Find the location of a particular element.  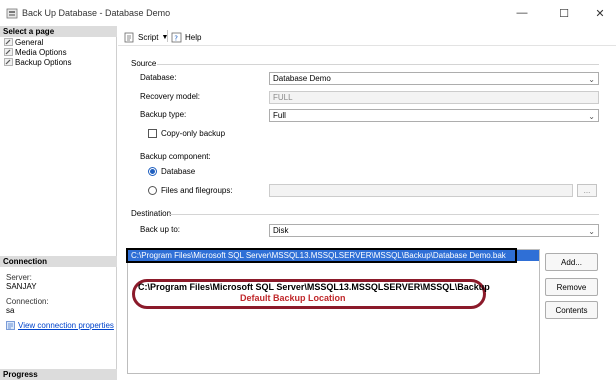

copy-only-checkbox is located at coordinates (152, 133).